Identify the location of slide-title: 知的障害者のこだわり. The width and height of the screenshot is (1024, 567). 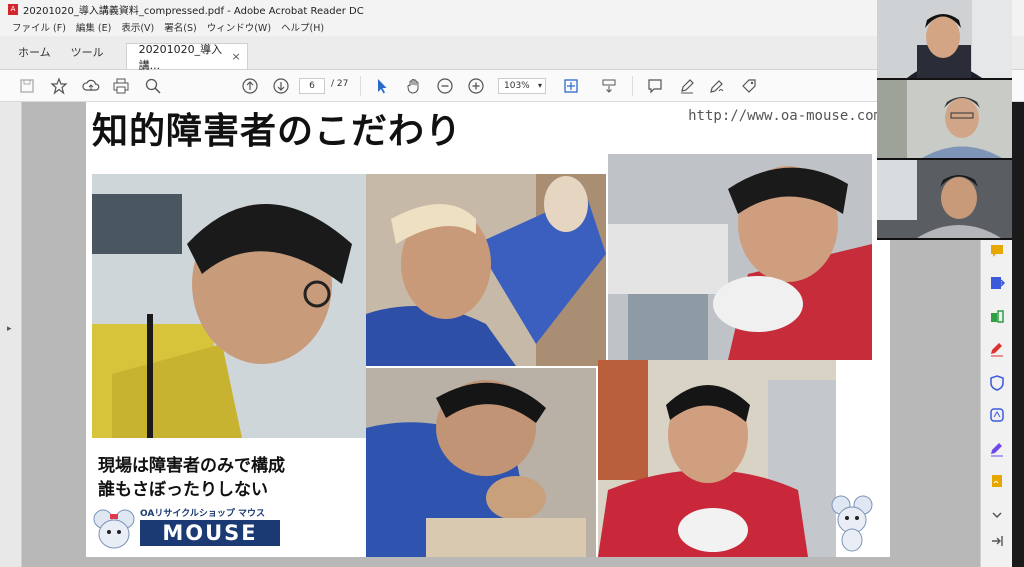
(277, 131).